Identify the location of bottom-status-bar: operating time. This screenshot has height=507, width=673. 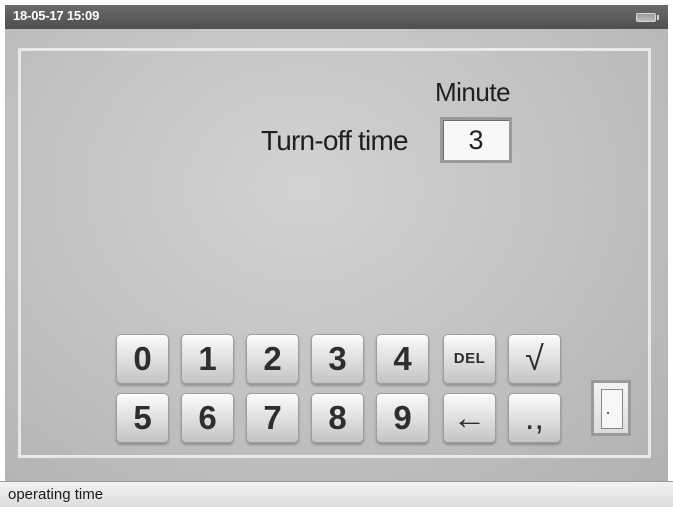
(336, 494).